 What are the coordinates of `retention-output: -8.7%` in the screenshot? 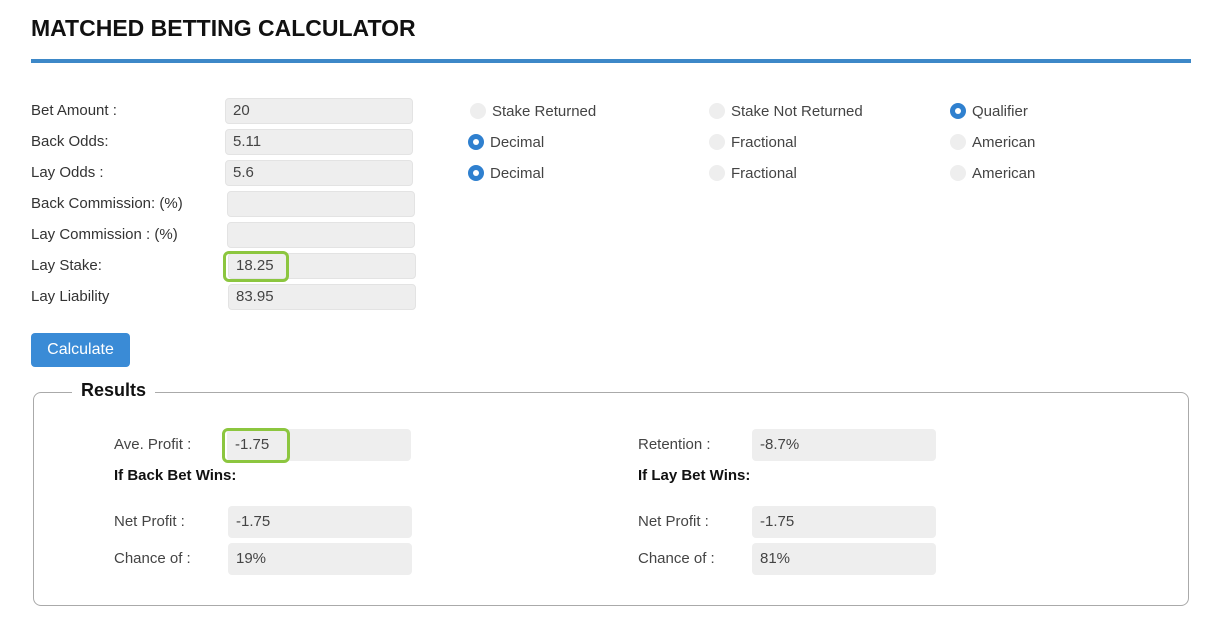 It's located at (844, 445).